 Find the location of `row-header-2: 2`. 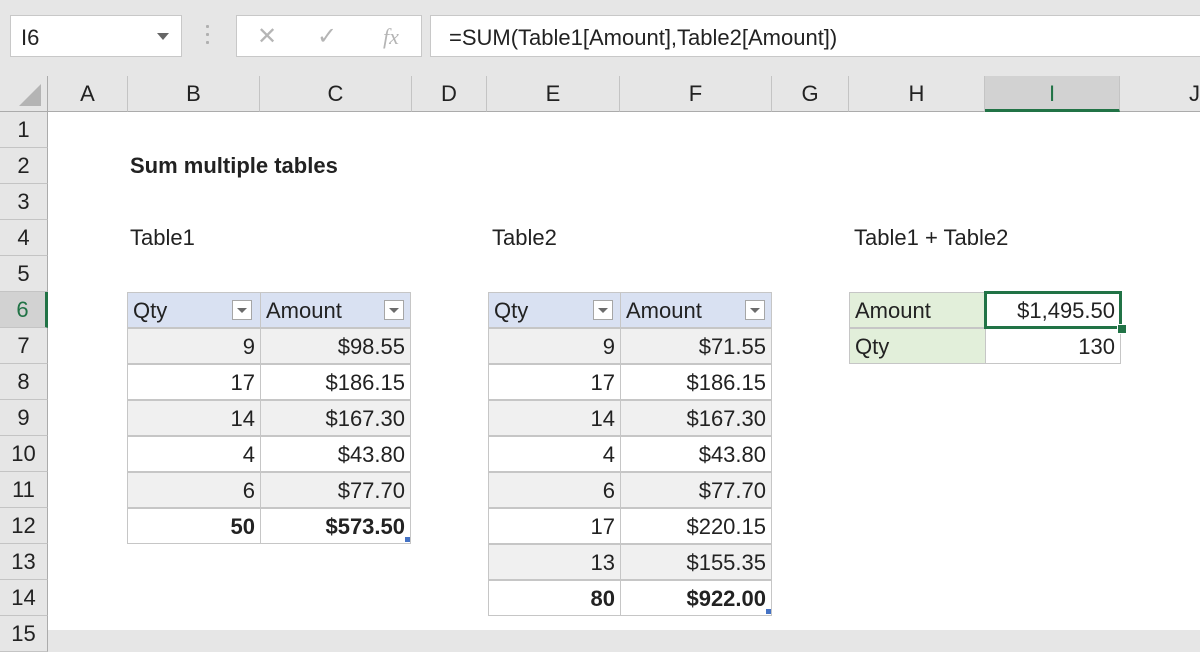

row-header-2: 2 is located at coordinates (24, 166).